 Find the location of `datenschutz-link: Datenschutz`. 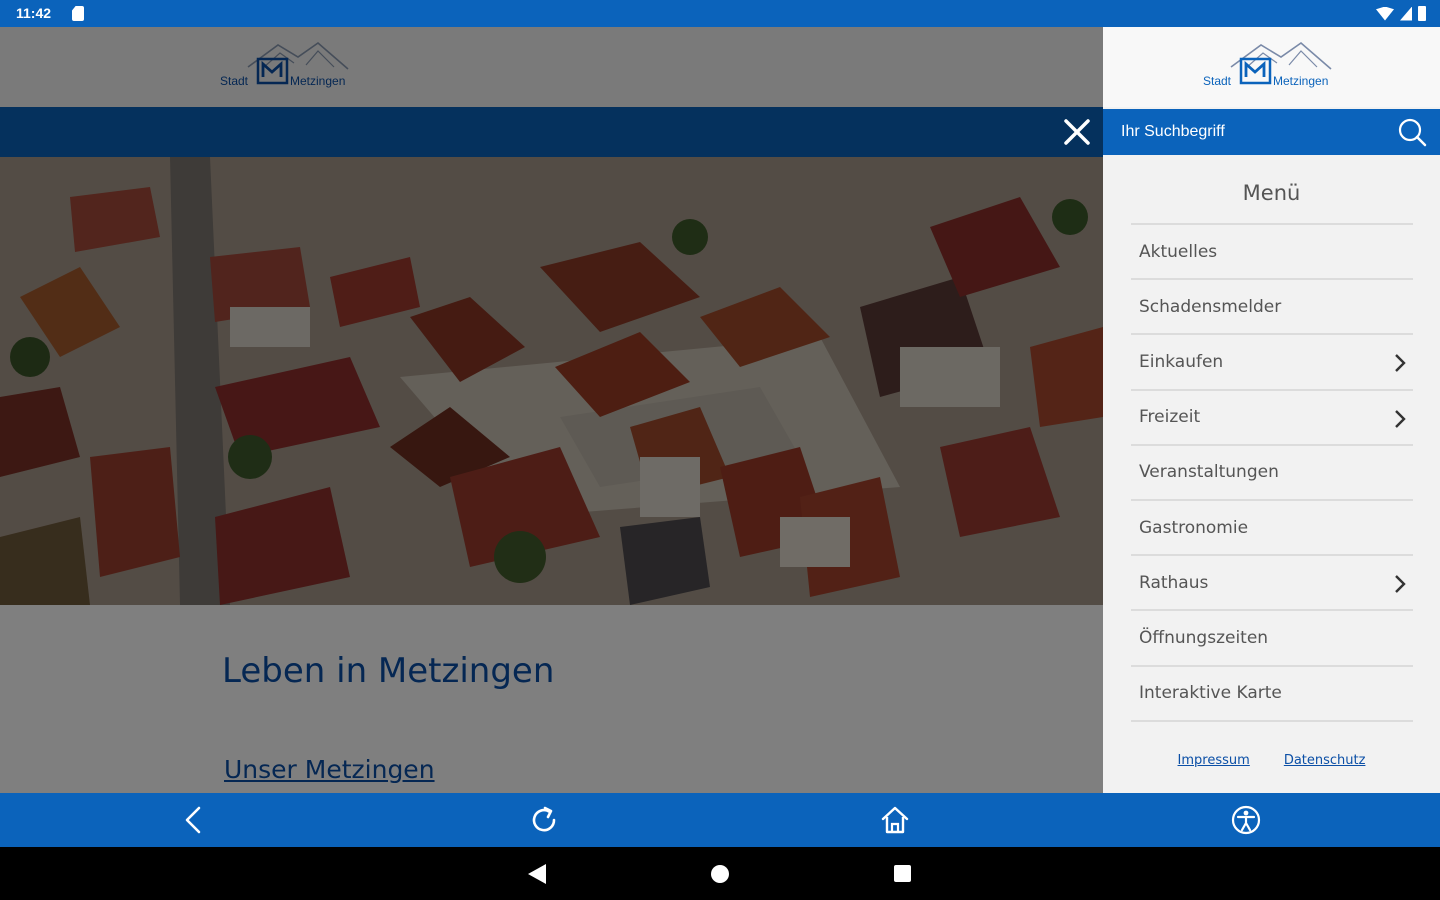

datenschutz-link: Datenschutz is located at coordinates (1325, 760).